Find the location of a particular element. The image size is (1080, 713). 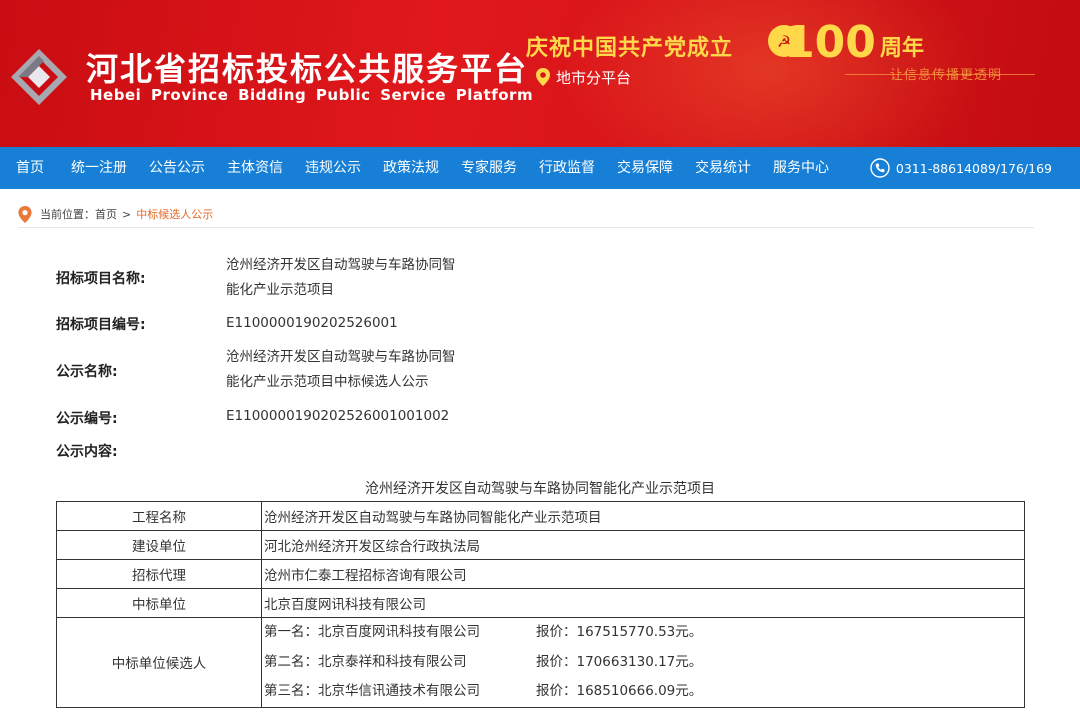

nav-item-violations: 违规公示 is located at coordinates (333, 168).